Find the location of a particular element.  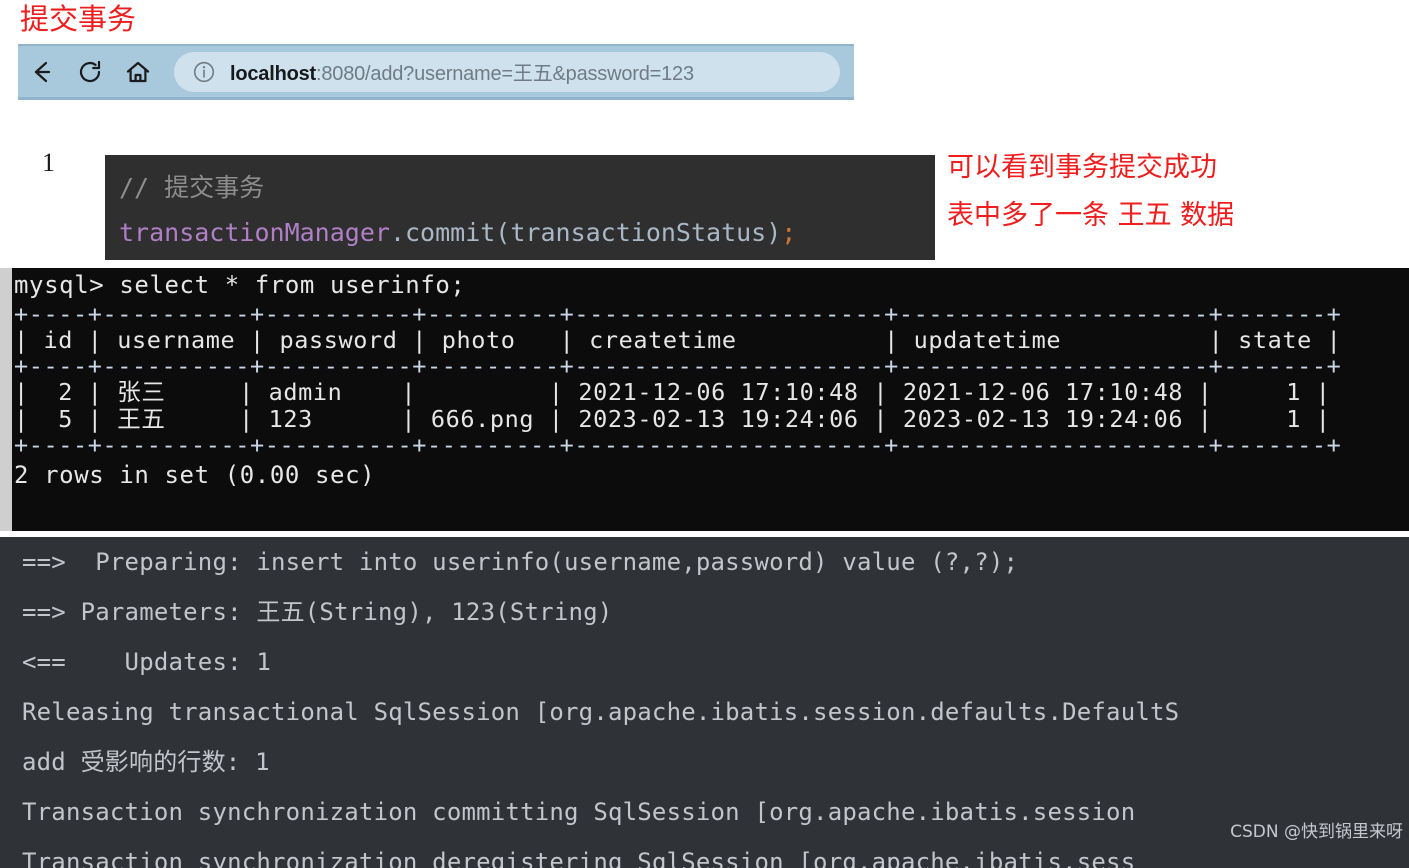

code-semicolon-token: ; is located at coordinates (789, 232).